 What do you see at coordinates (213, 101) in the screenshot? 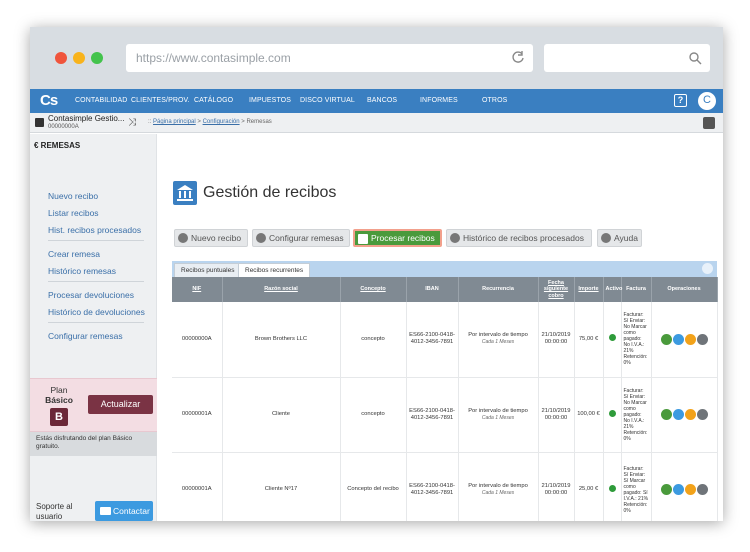
I see `nav-catalogo: CATÁLOGO` at bounding box center [213, 101].